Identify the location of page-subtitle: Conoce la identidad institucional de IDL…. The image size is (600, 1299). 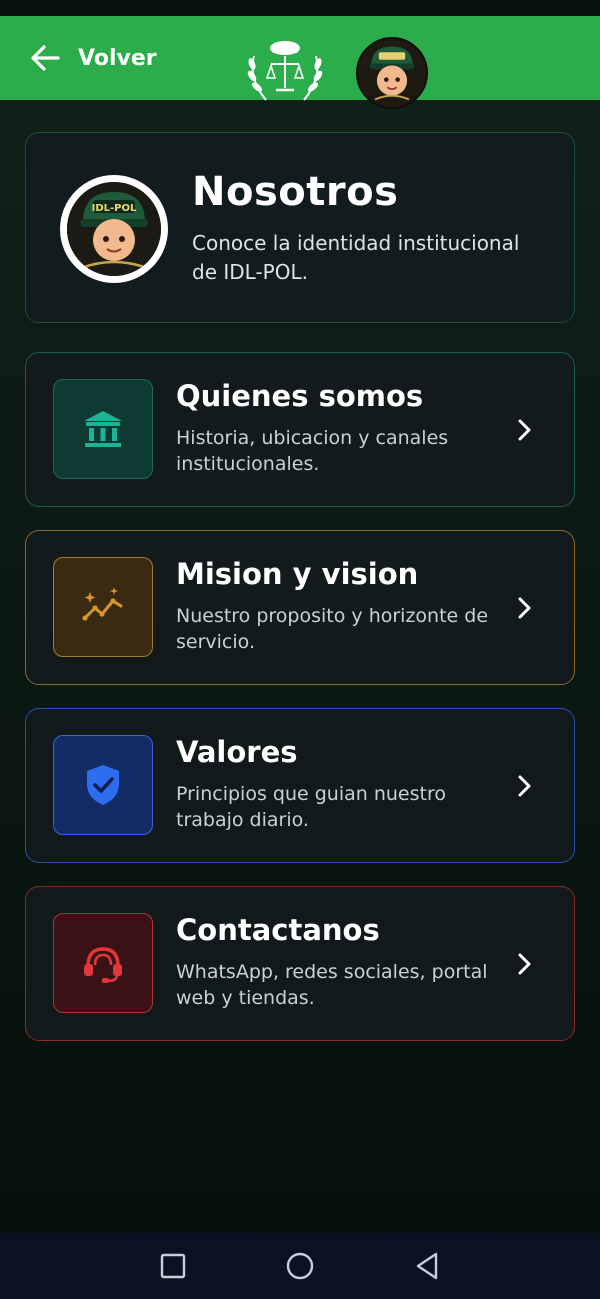
(356, 257).